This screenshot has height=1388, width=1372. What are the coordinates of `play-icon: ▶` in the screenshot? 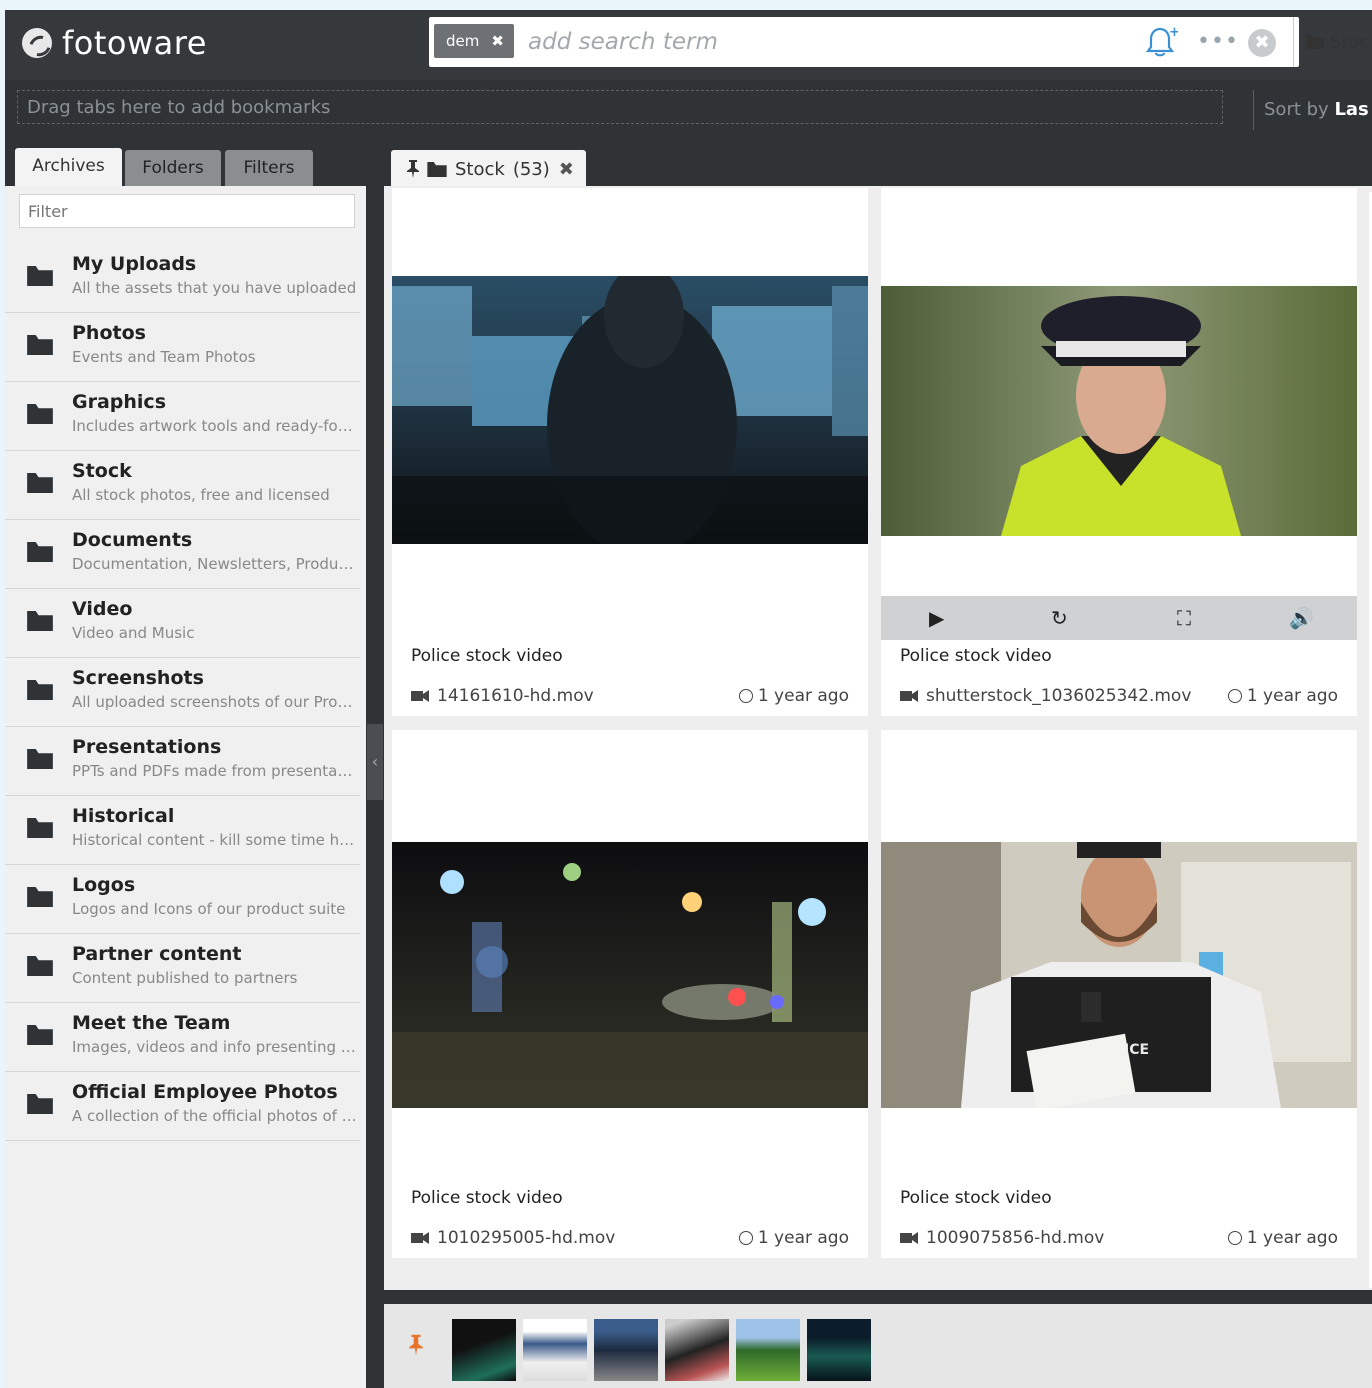 It's located at (936, 618).